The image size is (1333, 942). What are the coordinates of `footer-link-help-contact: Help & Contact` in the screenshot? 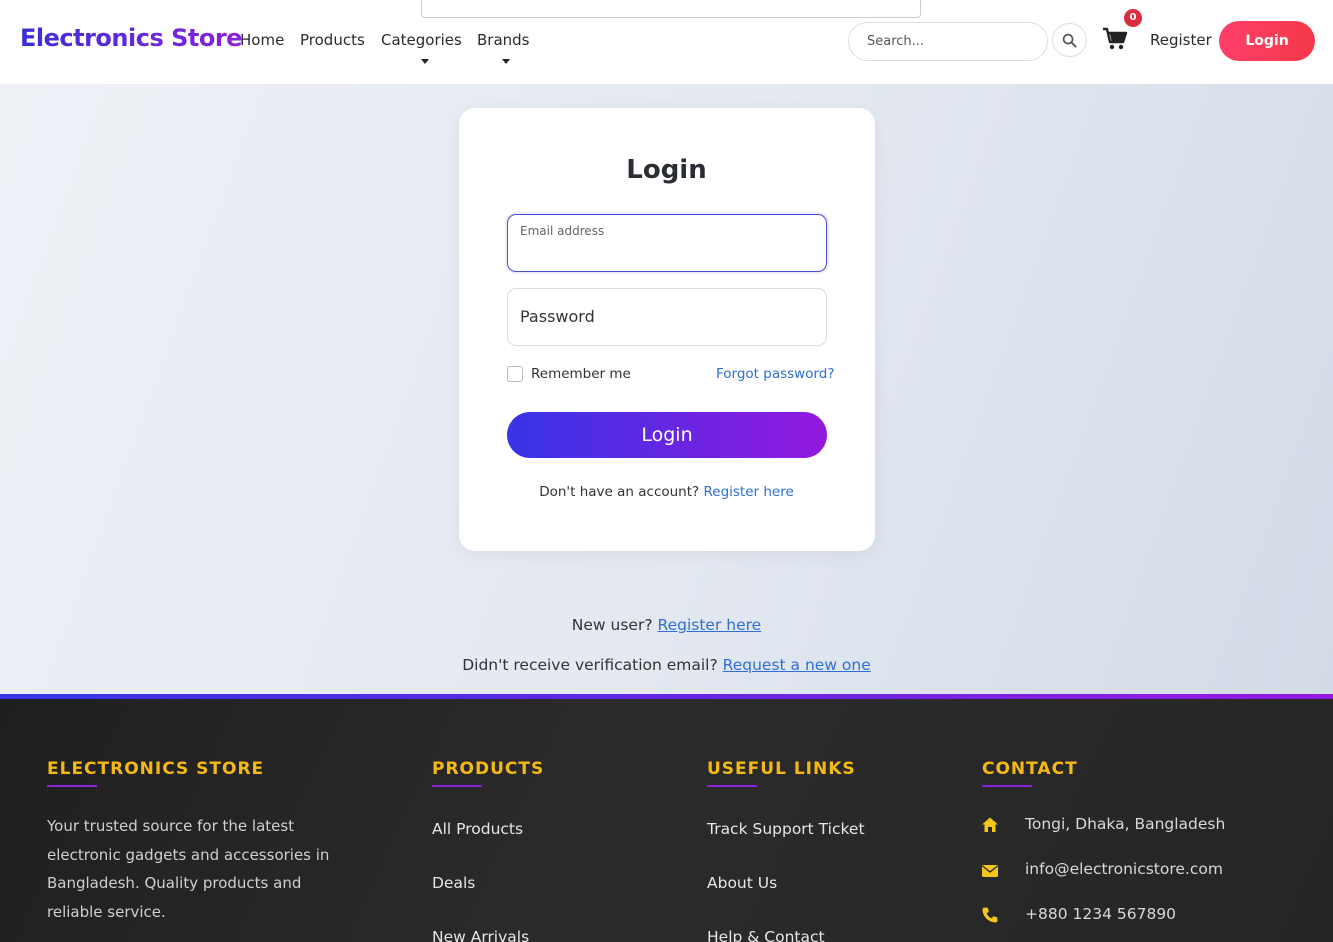 It's located at (766, 935).